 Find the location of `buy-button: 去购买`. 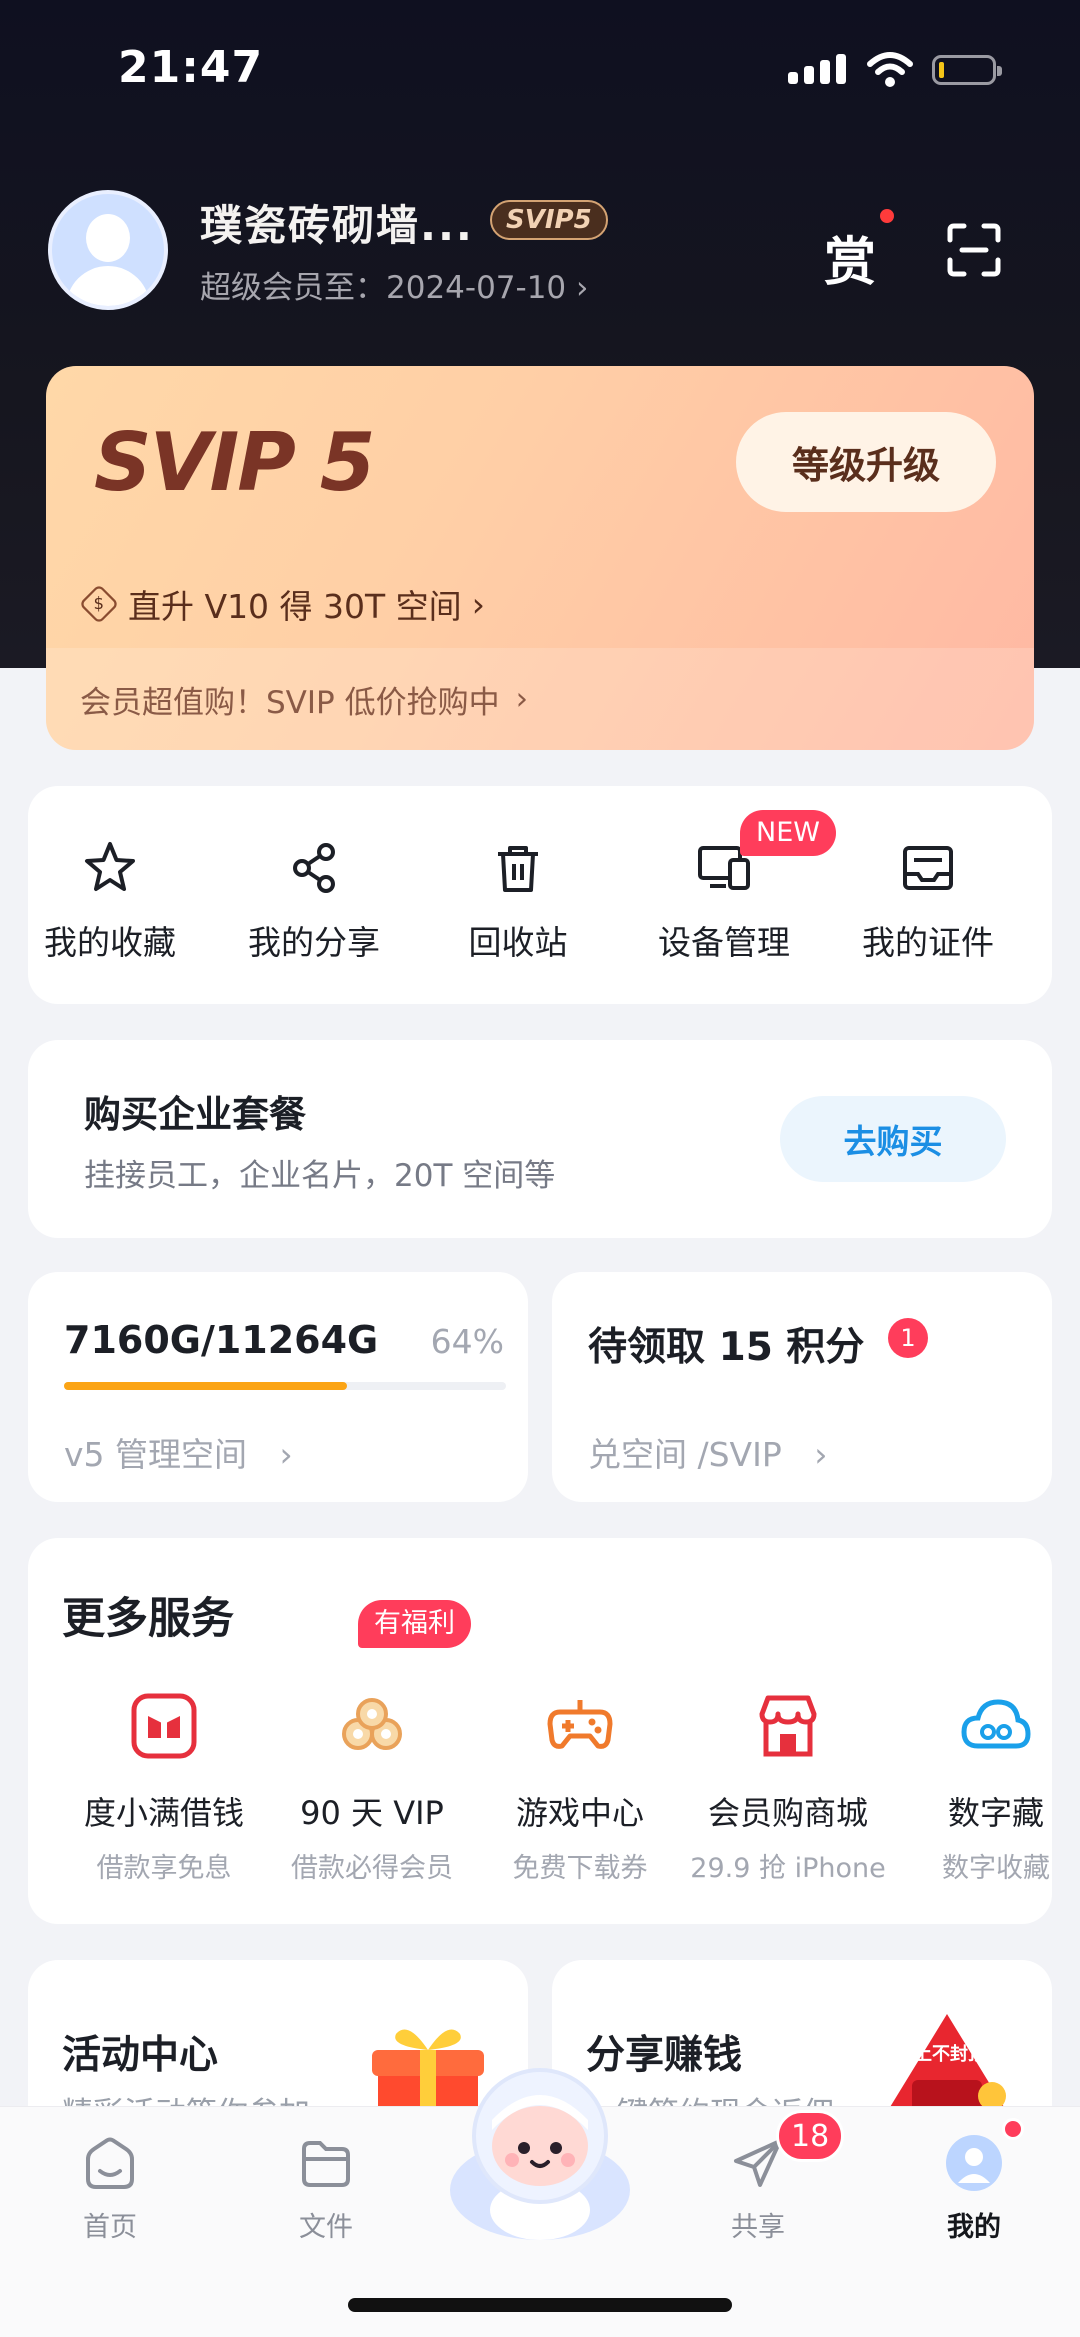

buy-button: 去购买 is located at coordinates (893, 1139).